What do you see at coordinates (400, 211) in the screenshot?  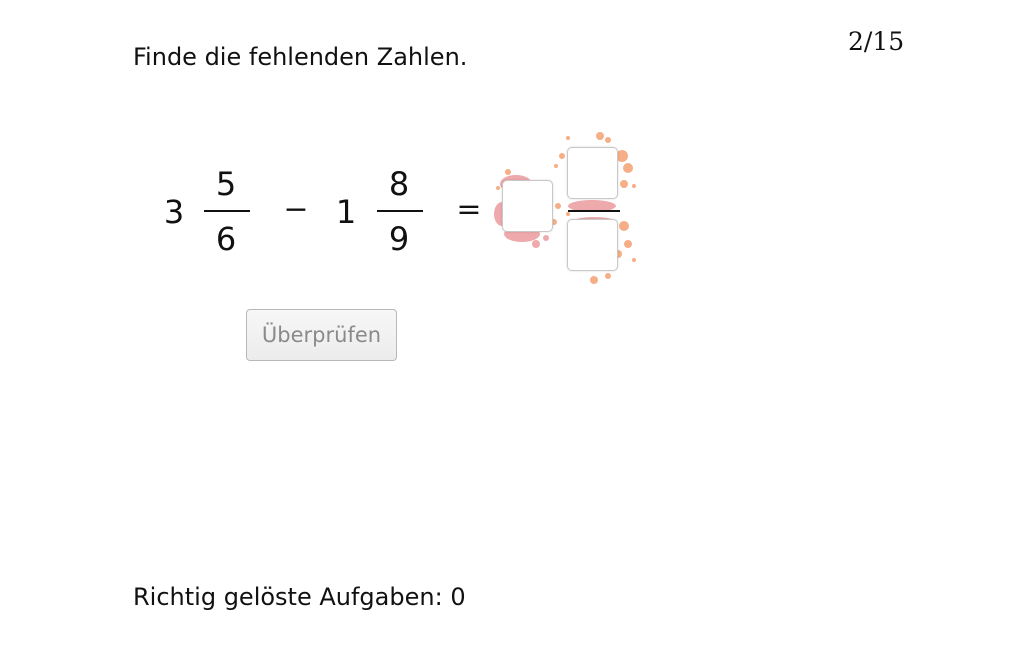 I see `term2-fraction-bar` at bounding box center [400, 211].